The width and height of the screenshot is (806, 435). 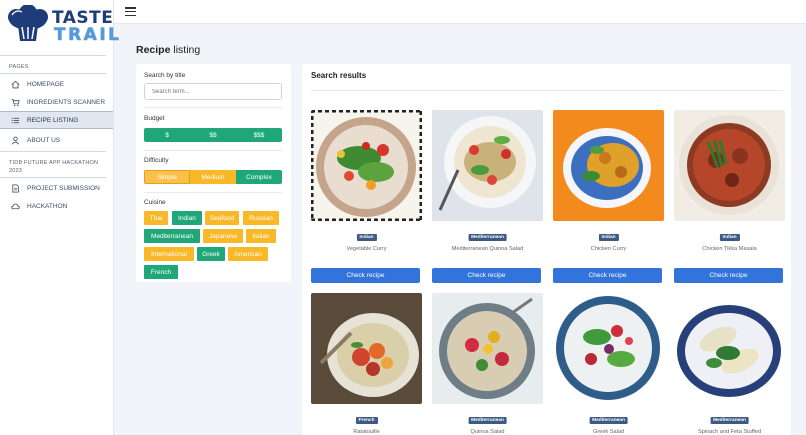 What do you see at coordinates (15, 102) in the screenshot?
I see `cart-icon` at bounding box center [15, 102].